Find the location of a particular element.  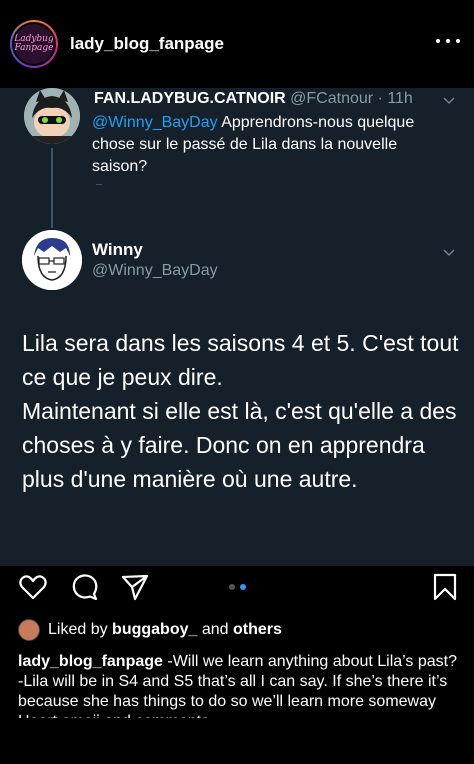

reply-author-handle: @Winny_BayDay is located at coordinates (155, 270).